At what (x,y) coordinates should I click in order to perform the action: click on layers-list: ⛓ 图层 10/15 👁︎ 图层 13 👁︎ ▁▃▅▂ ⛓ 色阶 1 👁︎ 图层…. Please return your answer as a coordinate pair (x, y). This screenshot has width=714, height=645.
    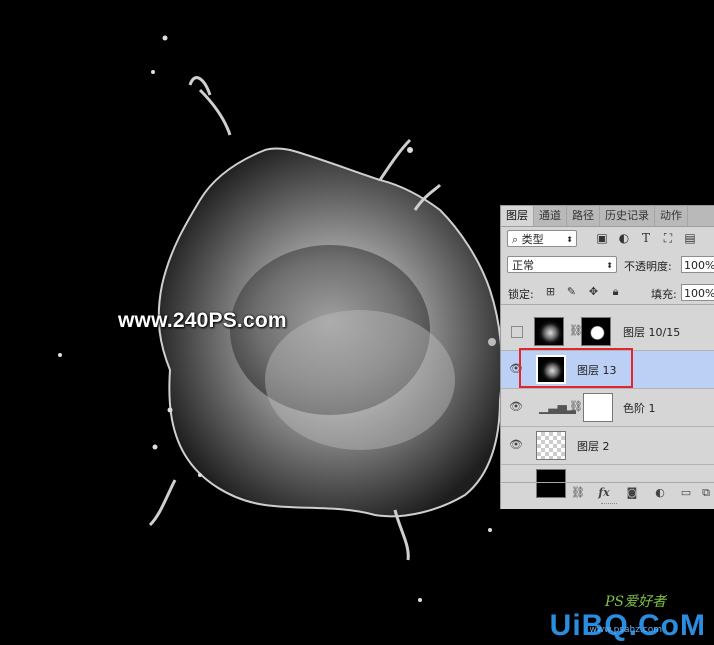
    Looking at the image, I should click on (607, 405).